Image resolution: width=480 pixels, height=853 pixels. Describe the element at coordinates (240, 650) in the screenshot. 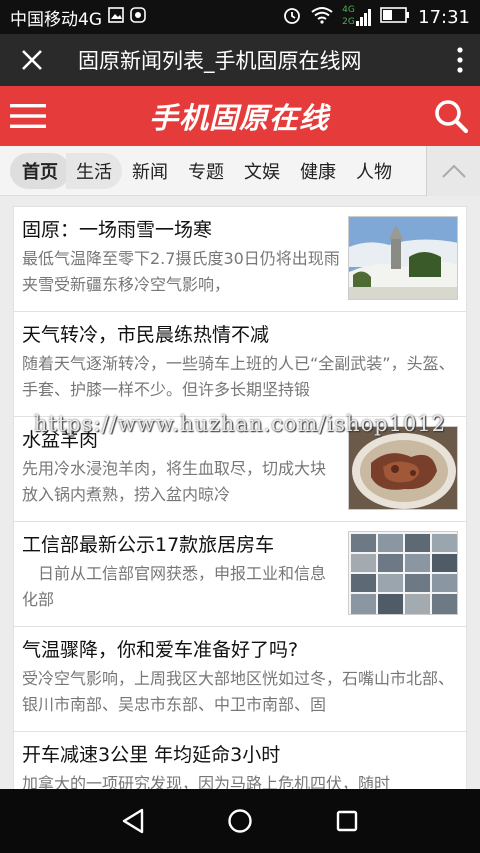

I see `article-title: 气温骤降，你和爱车准备好了吗?` at that location.